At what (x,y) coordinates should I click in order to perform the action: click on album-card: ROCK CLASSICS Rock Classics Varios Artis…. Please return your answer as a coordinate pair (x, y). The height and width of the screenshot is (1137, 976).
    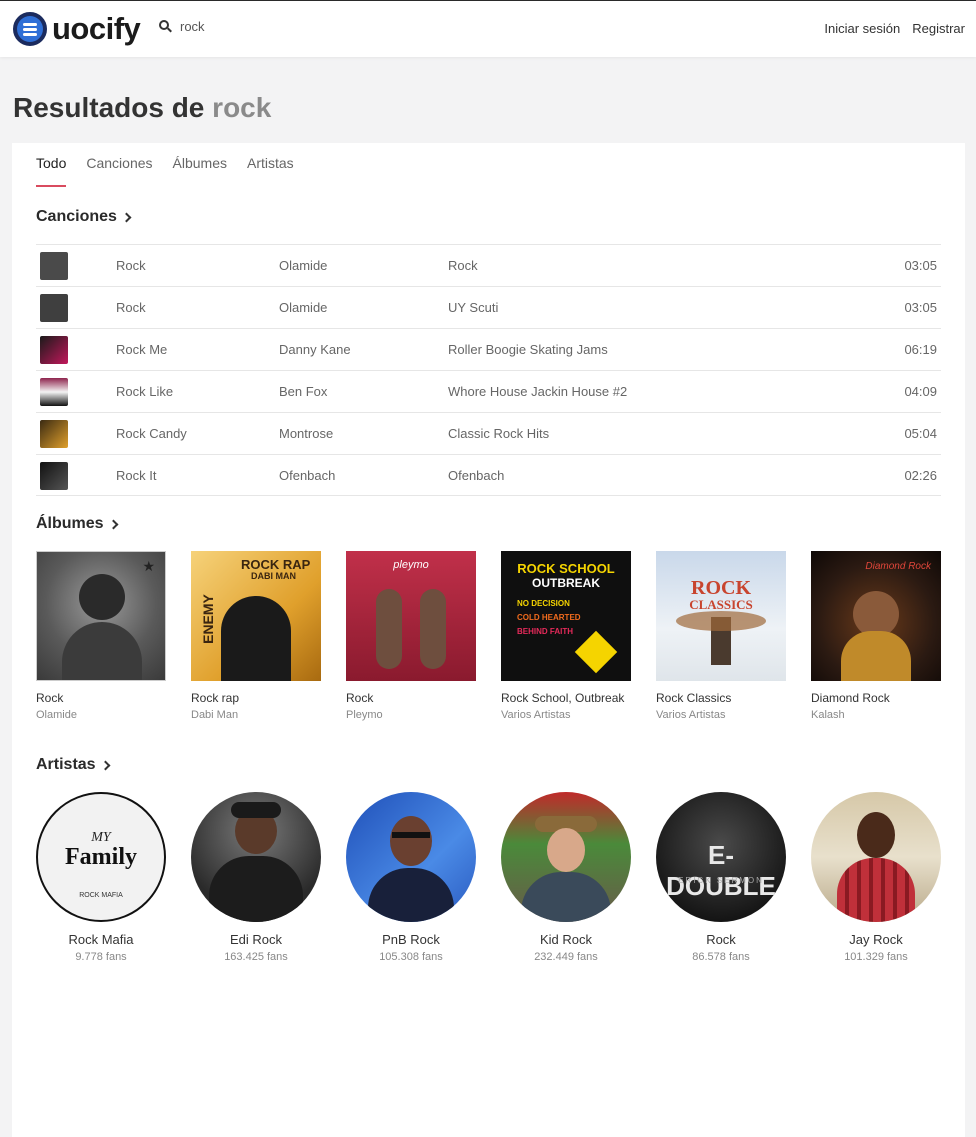
    Looking at the image, I should click on (721, 636).